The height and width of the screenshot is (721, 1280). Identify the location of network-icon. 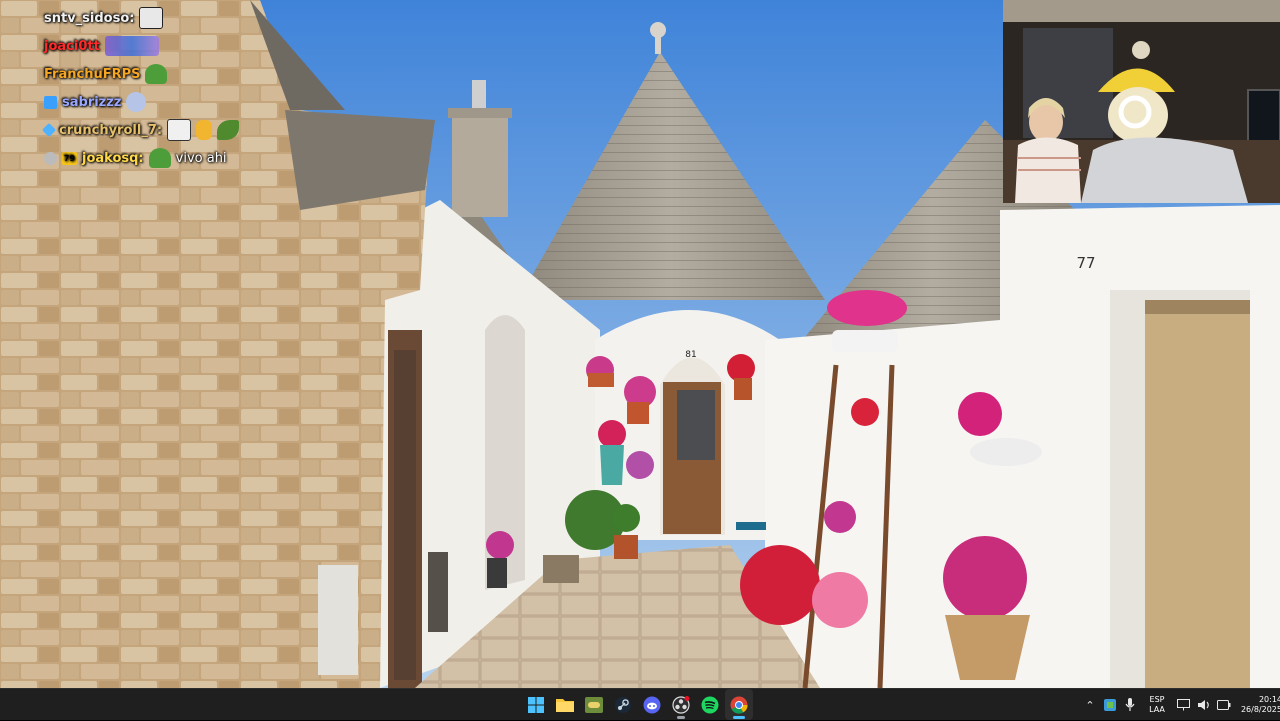
(1183, 705).